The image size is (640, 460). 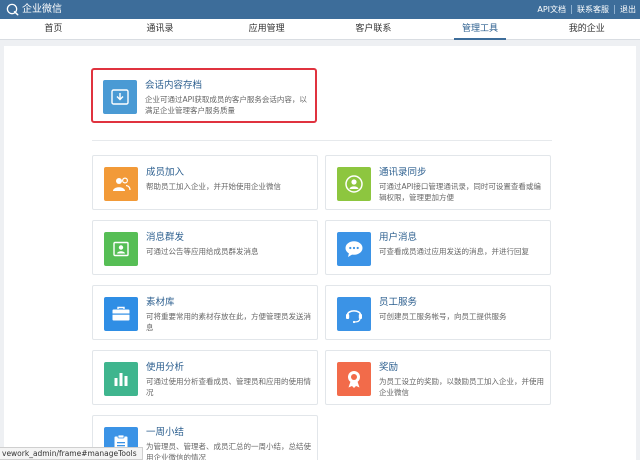 I want to click on chat-bubble-icon, so click(x=354, y=249).